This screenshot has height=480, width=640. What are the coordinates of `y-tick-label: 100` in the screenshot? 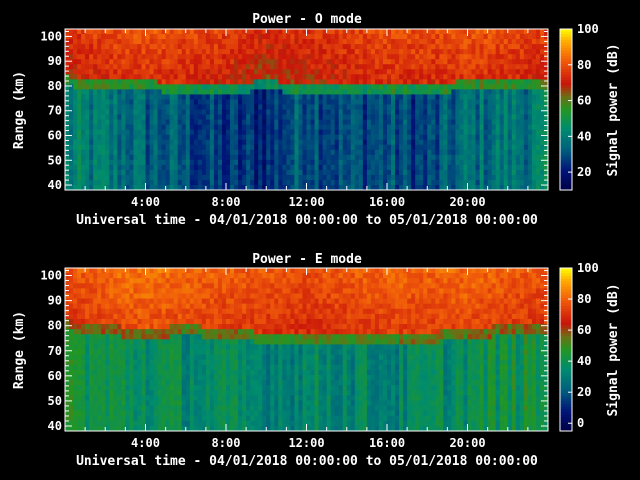 It's located at (51, 36).